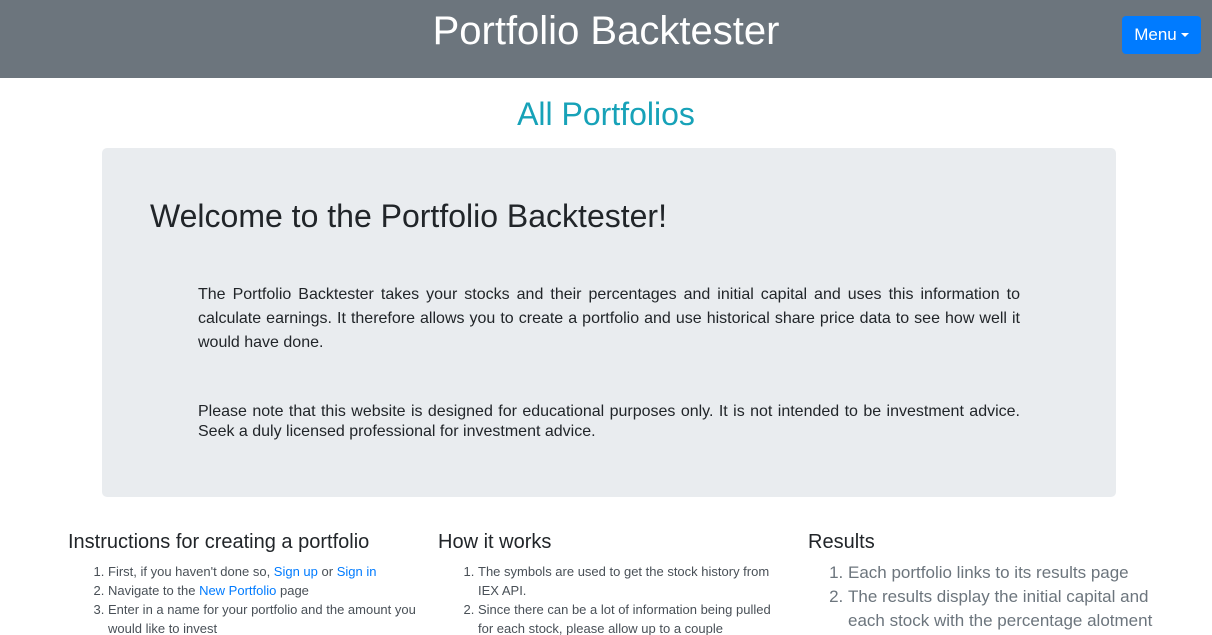  Describe the element at coordinates (191, 571) in the screenshot. I see `step-text: First, if you haven't done so,` at that location.